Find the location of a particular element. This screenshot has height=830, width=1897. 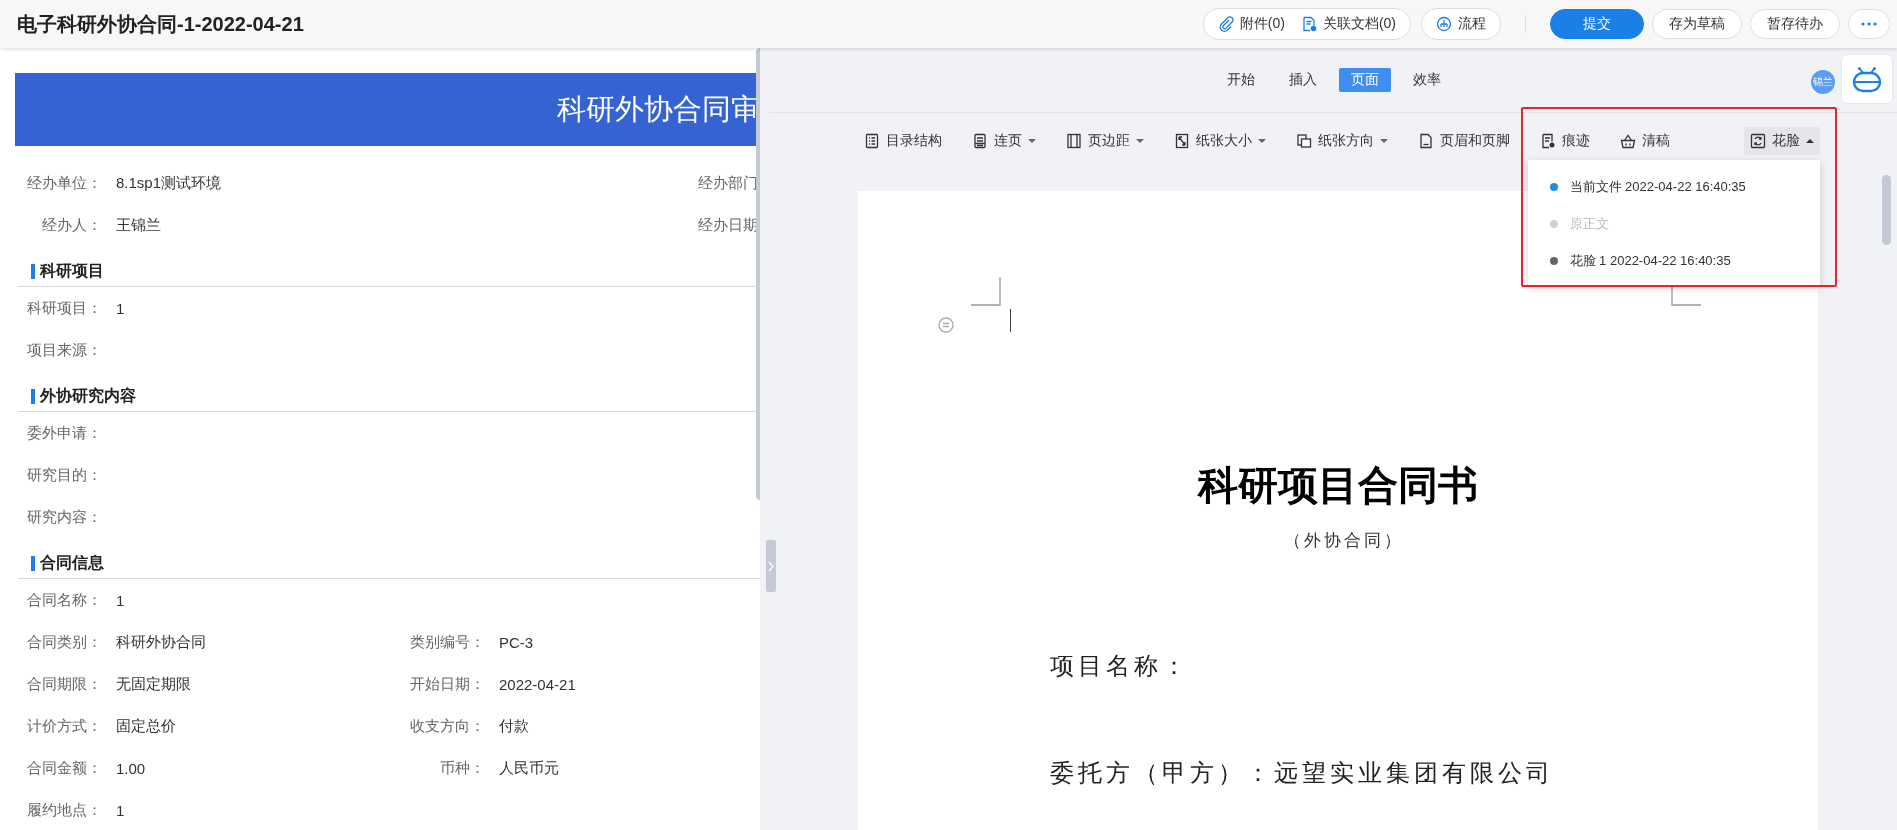

text-cursor is located at coordinates (1010, 320).